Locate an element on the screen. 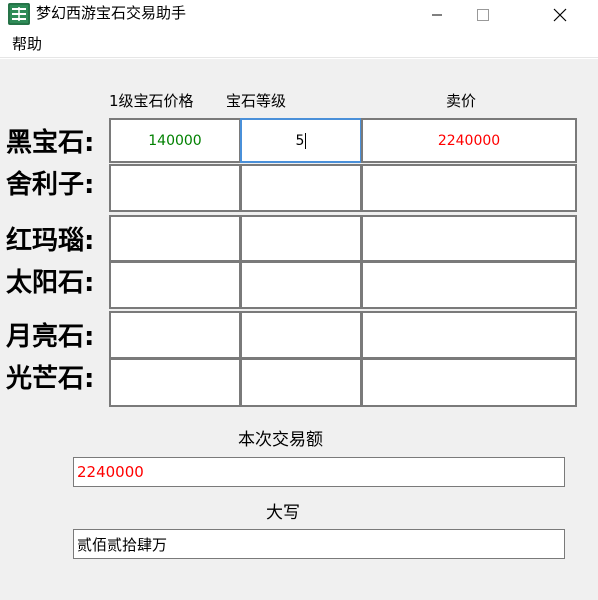  amount-field: 2240000 is located at coordinates (319, 472).